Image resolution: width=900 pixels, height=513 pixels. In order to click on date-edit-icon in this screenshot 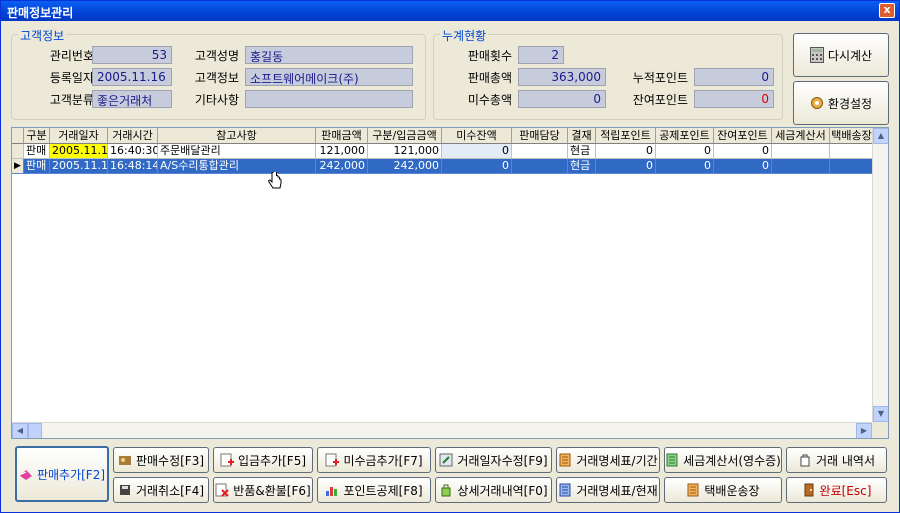, I will do `click(446, 460)`.